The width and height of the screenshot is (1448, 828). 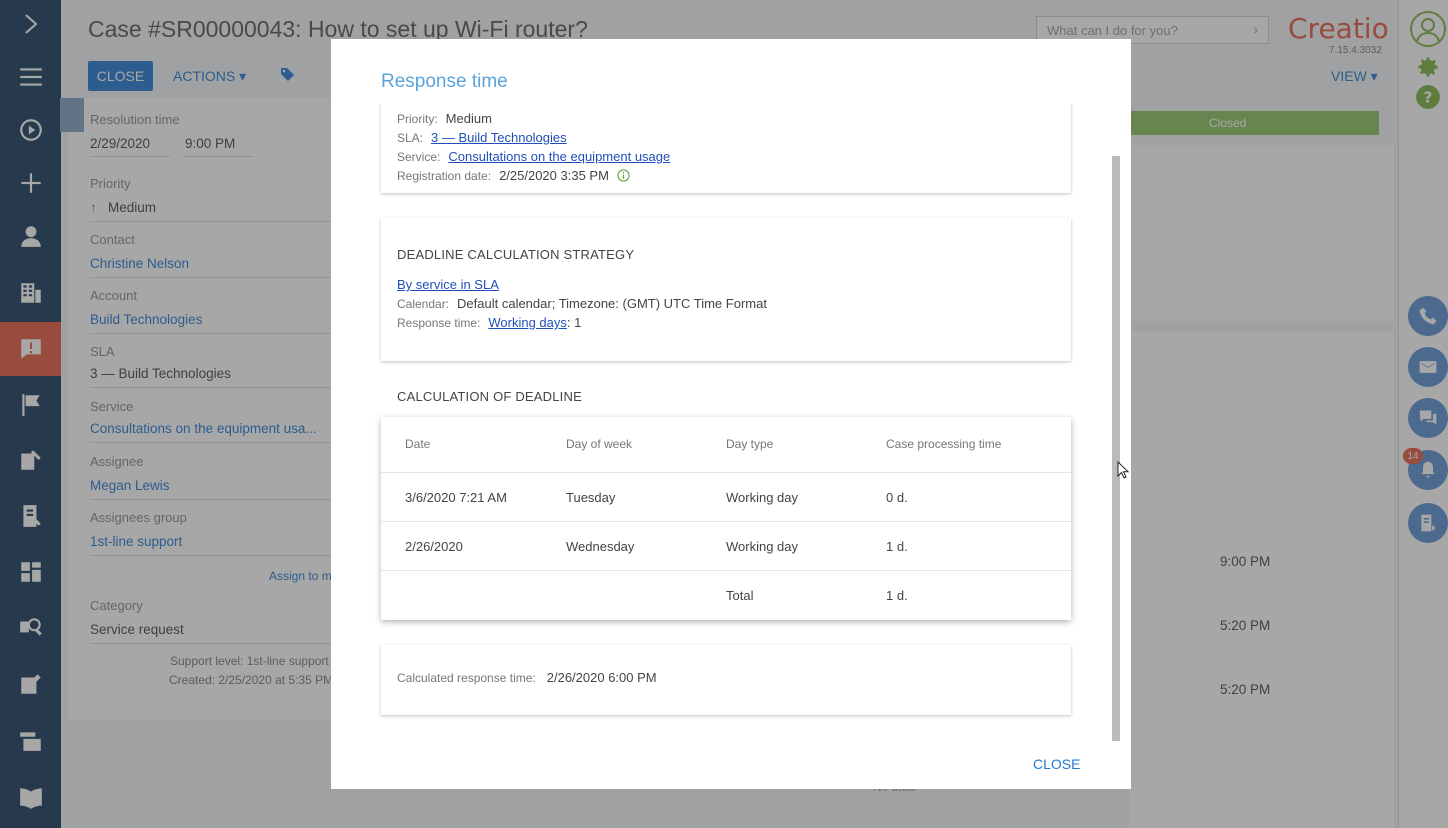 I want to click on working-days-link: Working days, so click(x=527, y=322).